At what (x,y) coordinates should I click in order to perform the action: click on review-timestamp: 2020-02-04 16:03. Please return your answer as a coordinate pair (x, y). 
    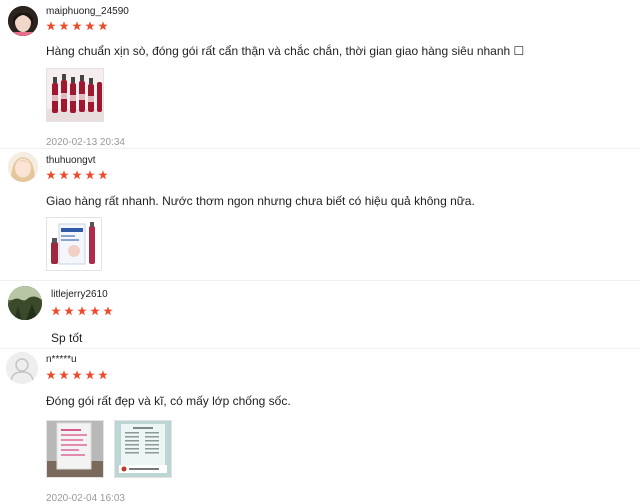
    Looking at the image, I should click on (85, 498).